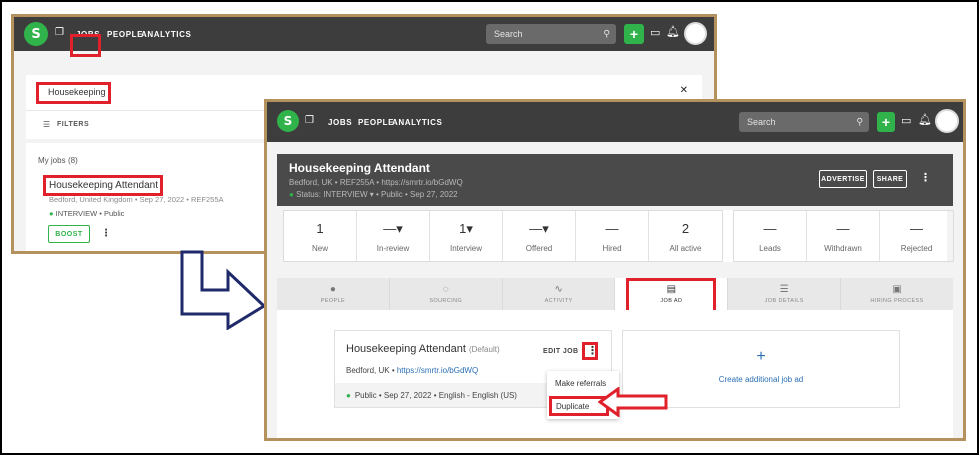 This screenshot has width=979, height=455. I want to click on my-jobs-count: (8), so click(73, 160).